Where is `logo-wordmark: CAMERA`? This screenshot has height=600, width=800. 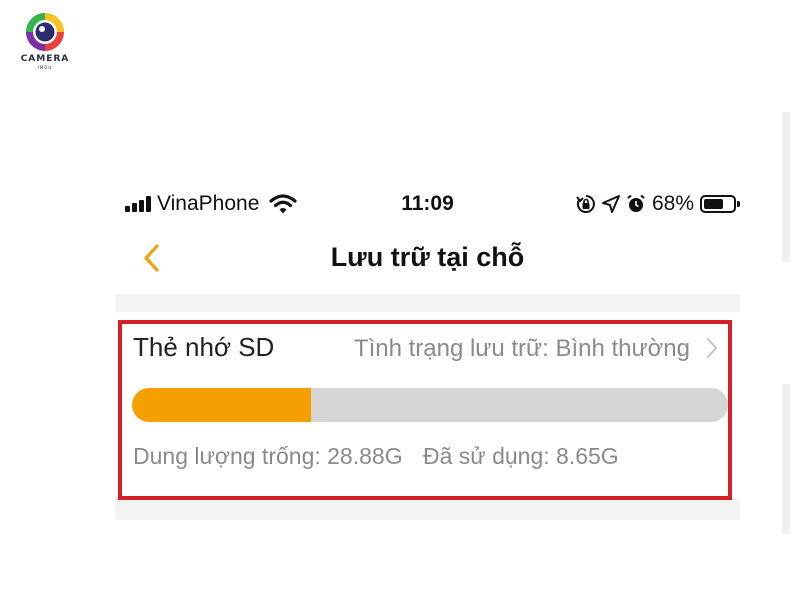 logo-wordmark: CAMERA is located at coordinates (45, 59).